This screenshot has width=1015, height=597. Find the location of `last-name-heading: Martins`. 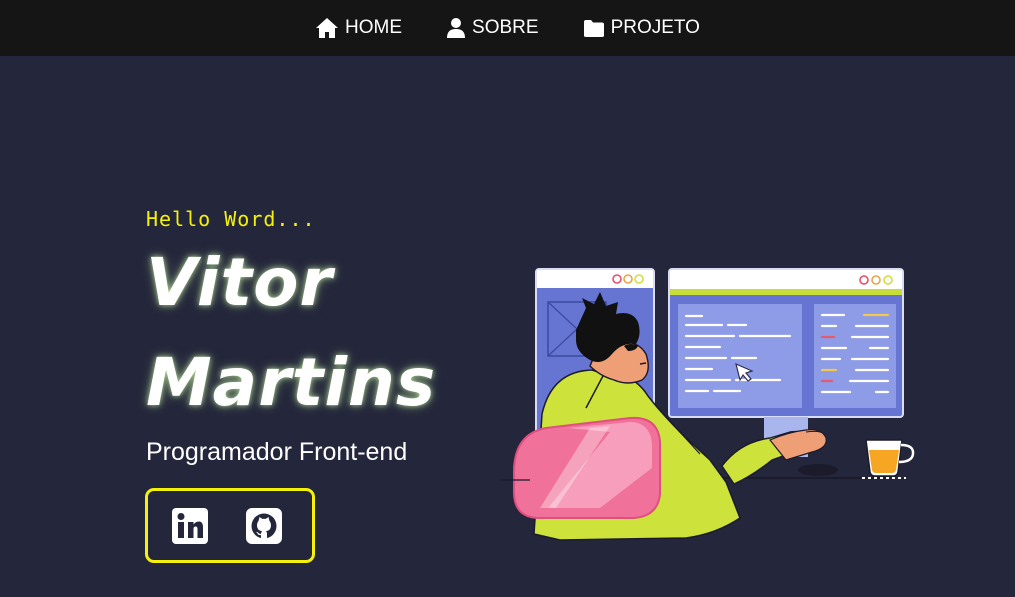

last-name-heading: Martins is located at coordinates (291, 382).